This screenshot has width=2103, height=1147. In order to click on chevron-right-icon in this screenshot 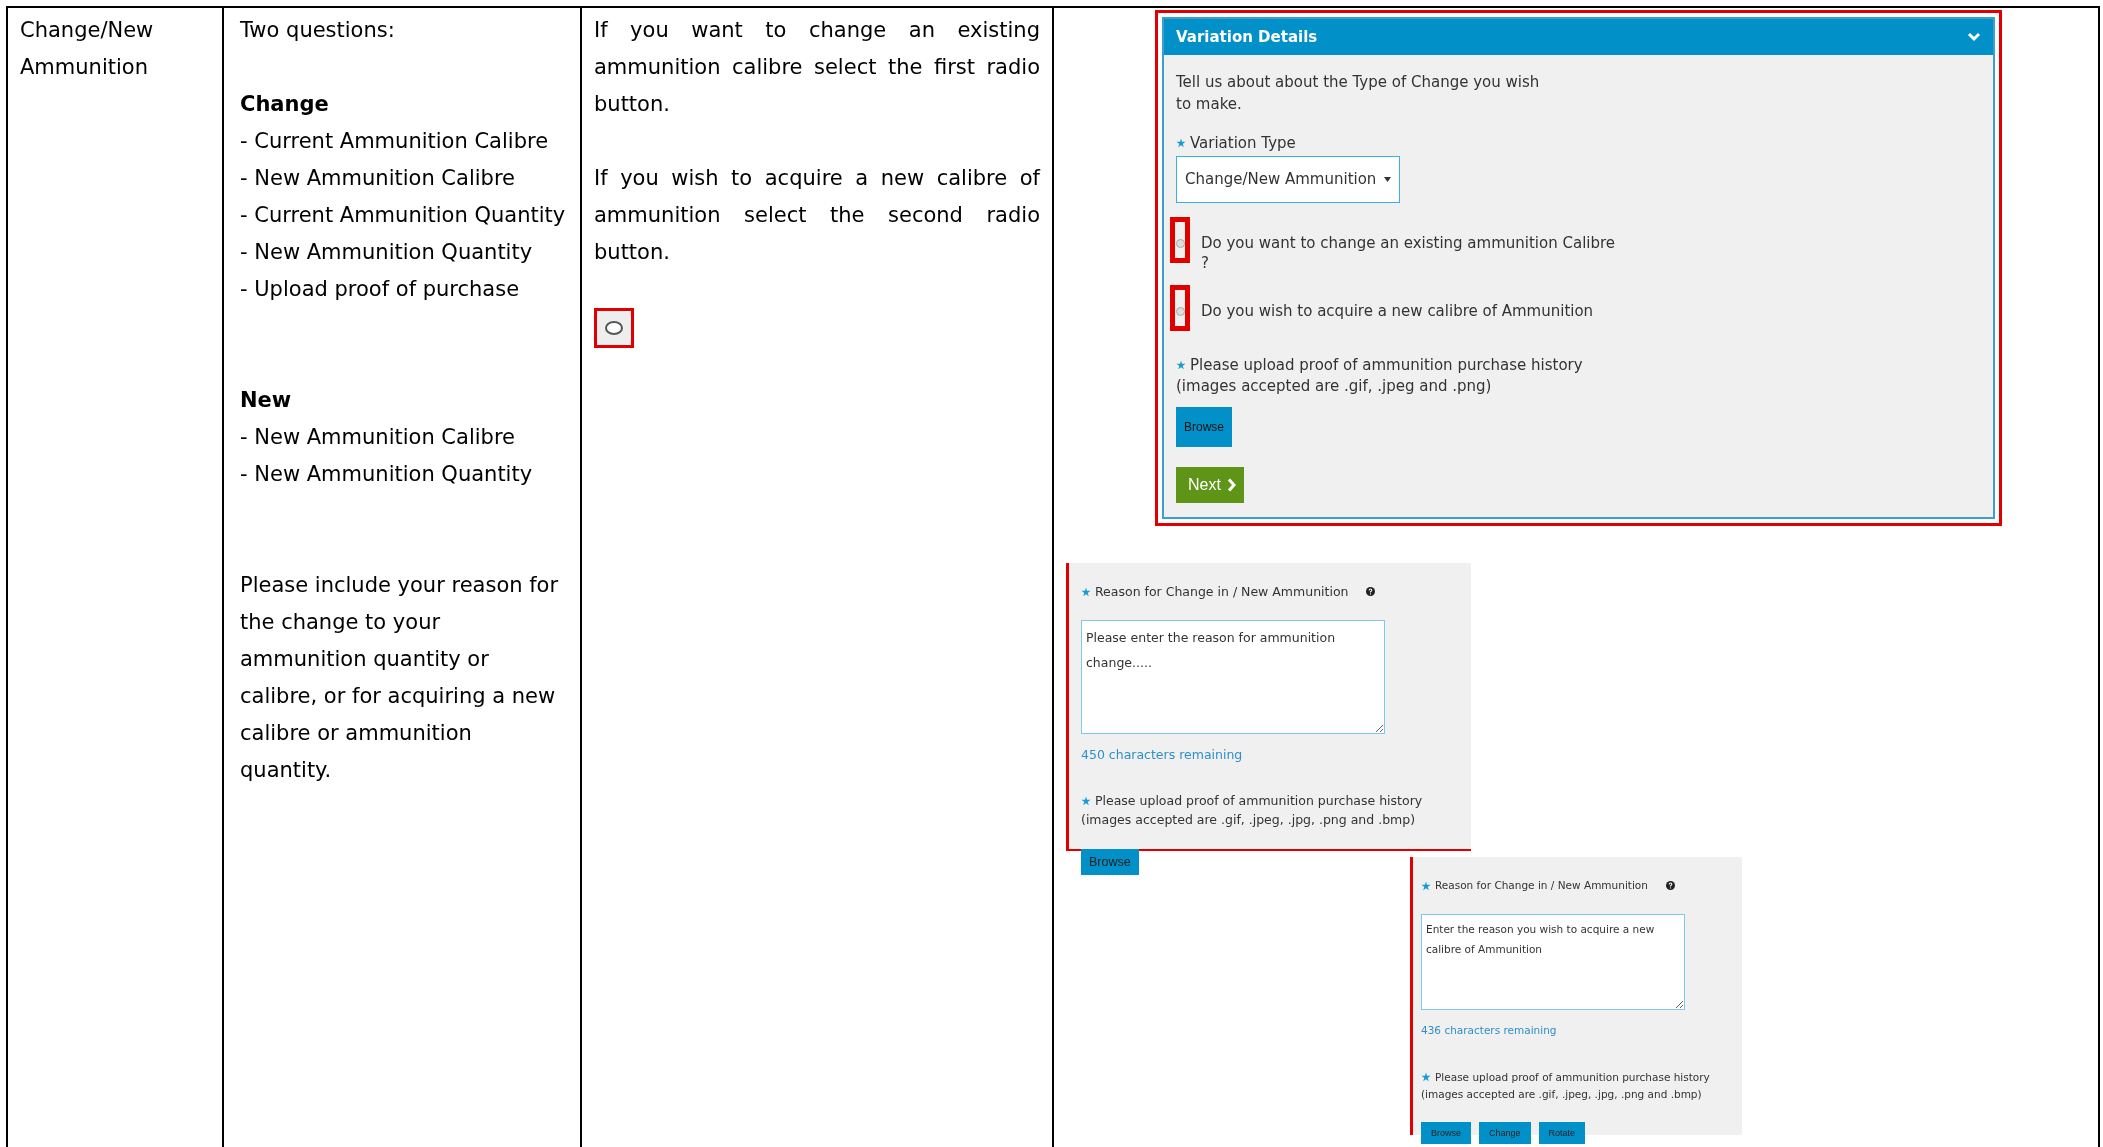, I will do `click(1231, 485)`.